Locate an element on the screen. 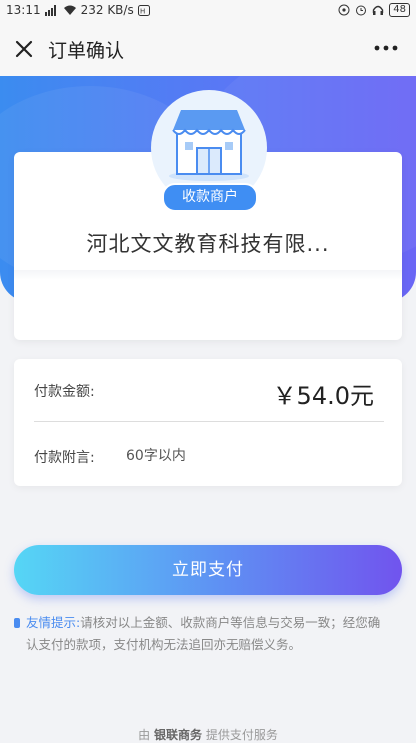 This screenshot has width=416, height=743. amount-divider is located at coordinates (209, 421).